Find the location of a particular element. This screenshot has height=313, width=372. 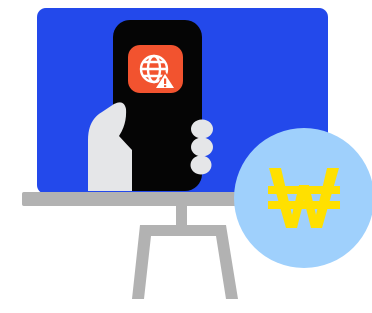

stand-legs is located at coordinates (185, 262).